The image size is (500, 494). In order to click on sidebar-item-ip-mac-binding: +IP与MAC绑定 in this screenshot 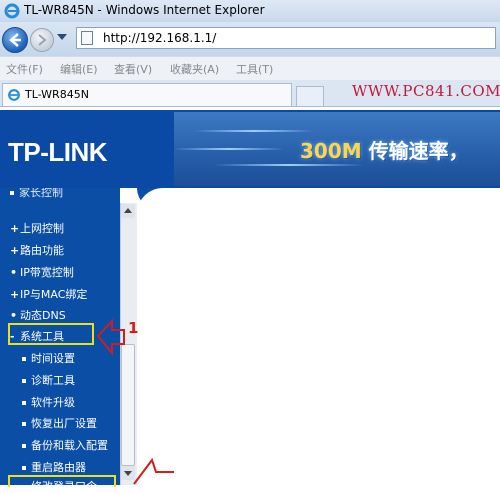, I will do `click(48, 294)`.